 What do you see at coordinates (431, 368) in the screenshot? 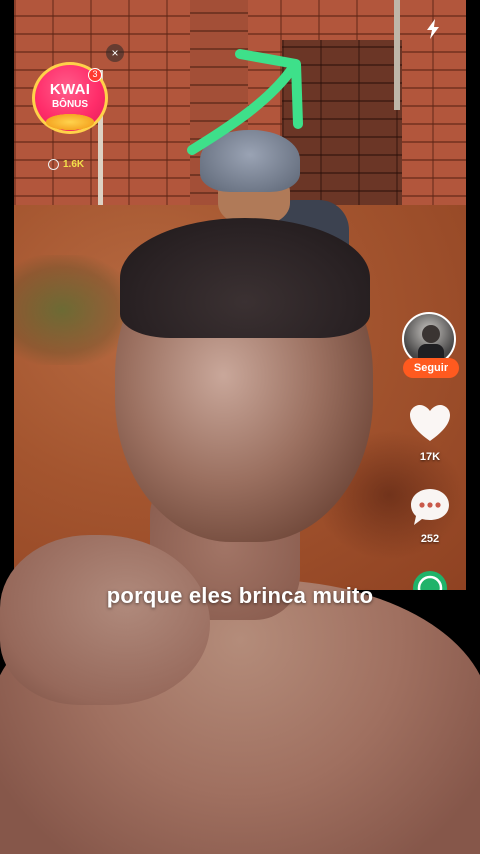
I see `follow-button: Seguir` at bounding box center [431, 368].